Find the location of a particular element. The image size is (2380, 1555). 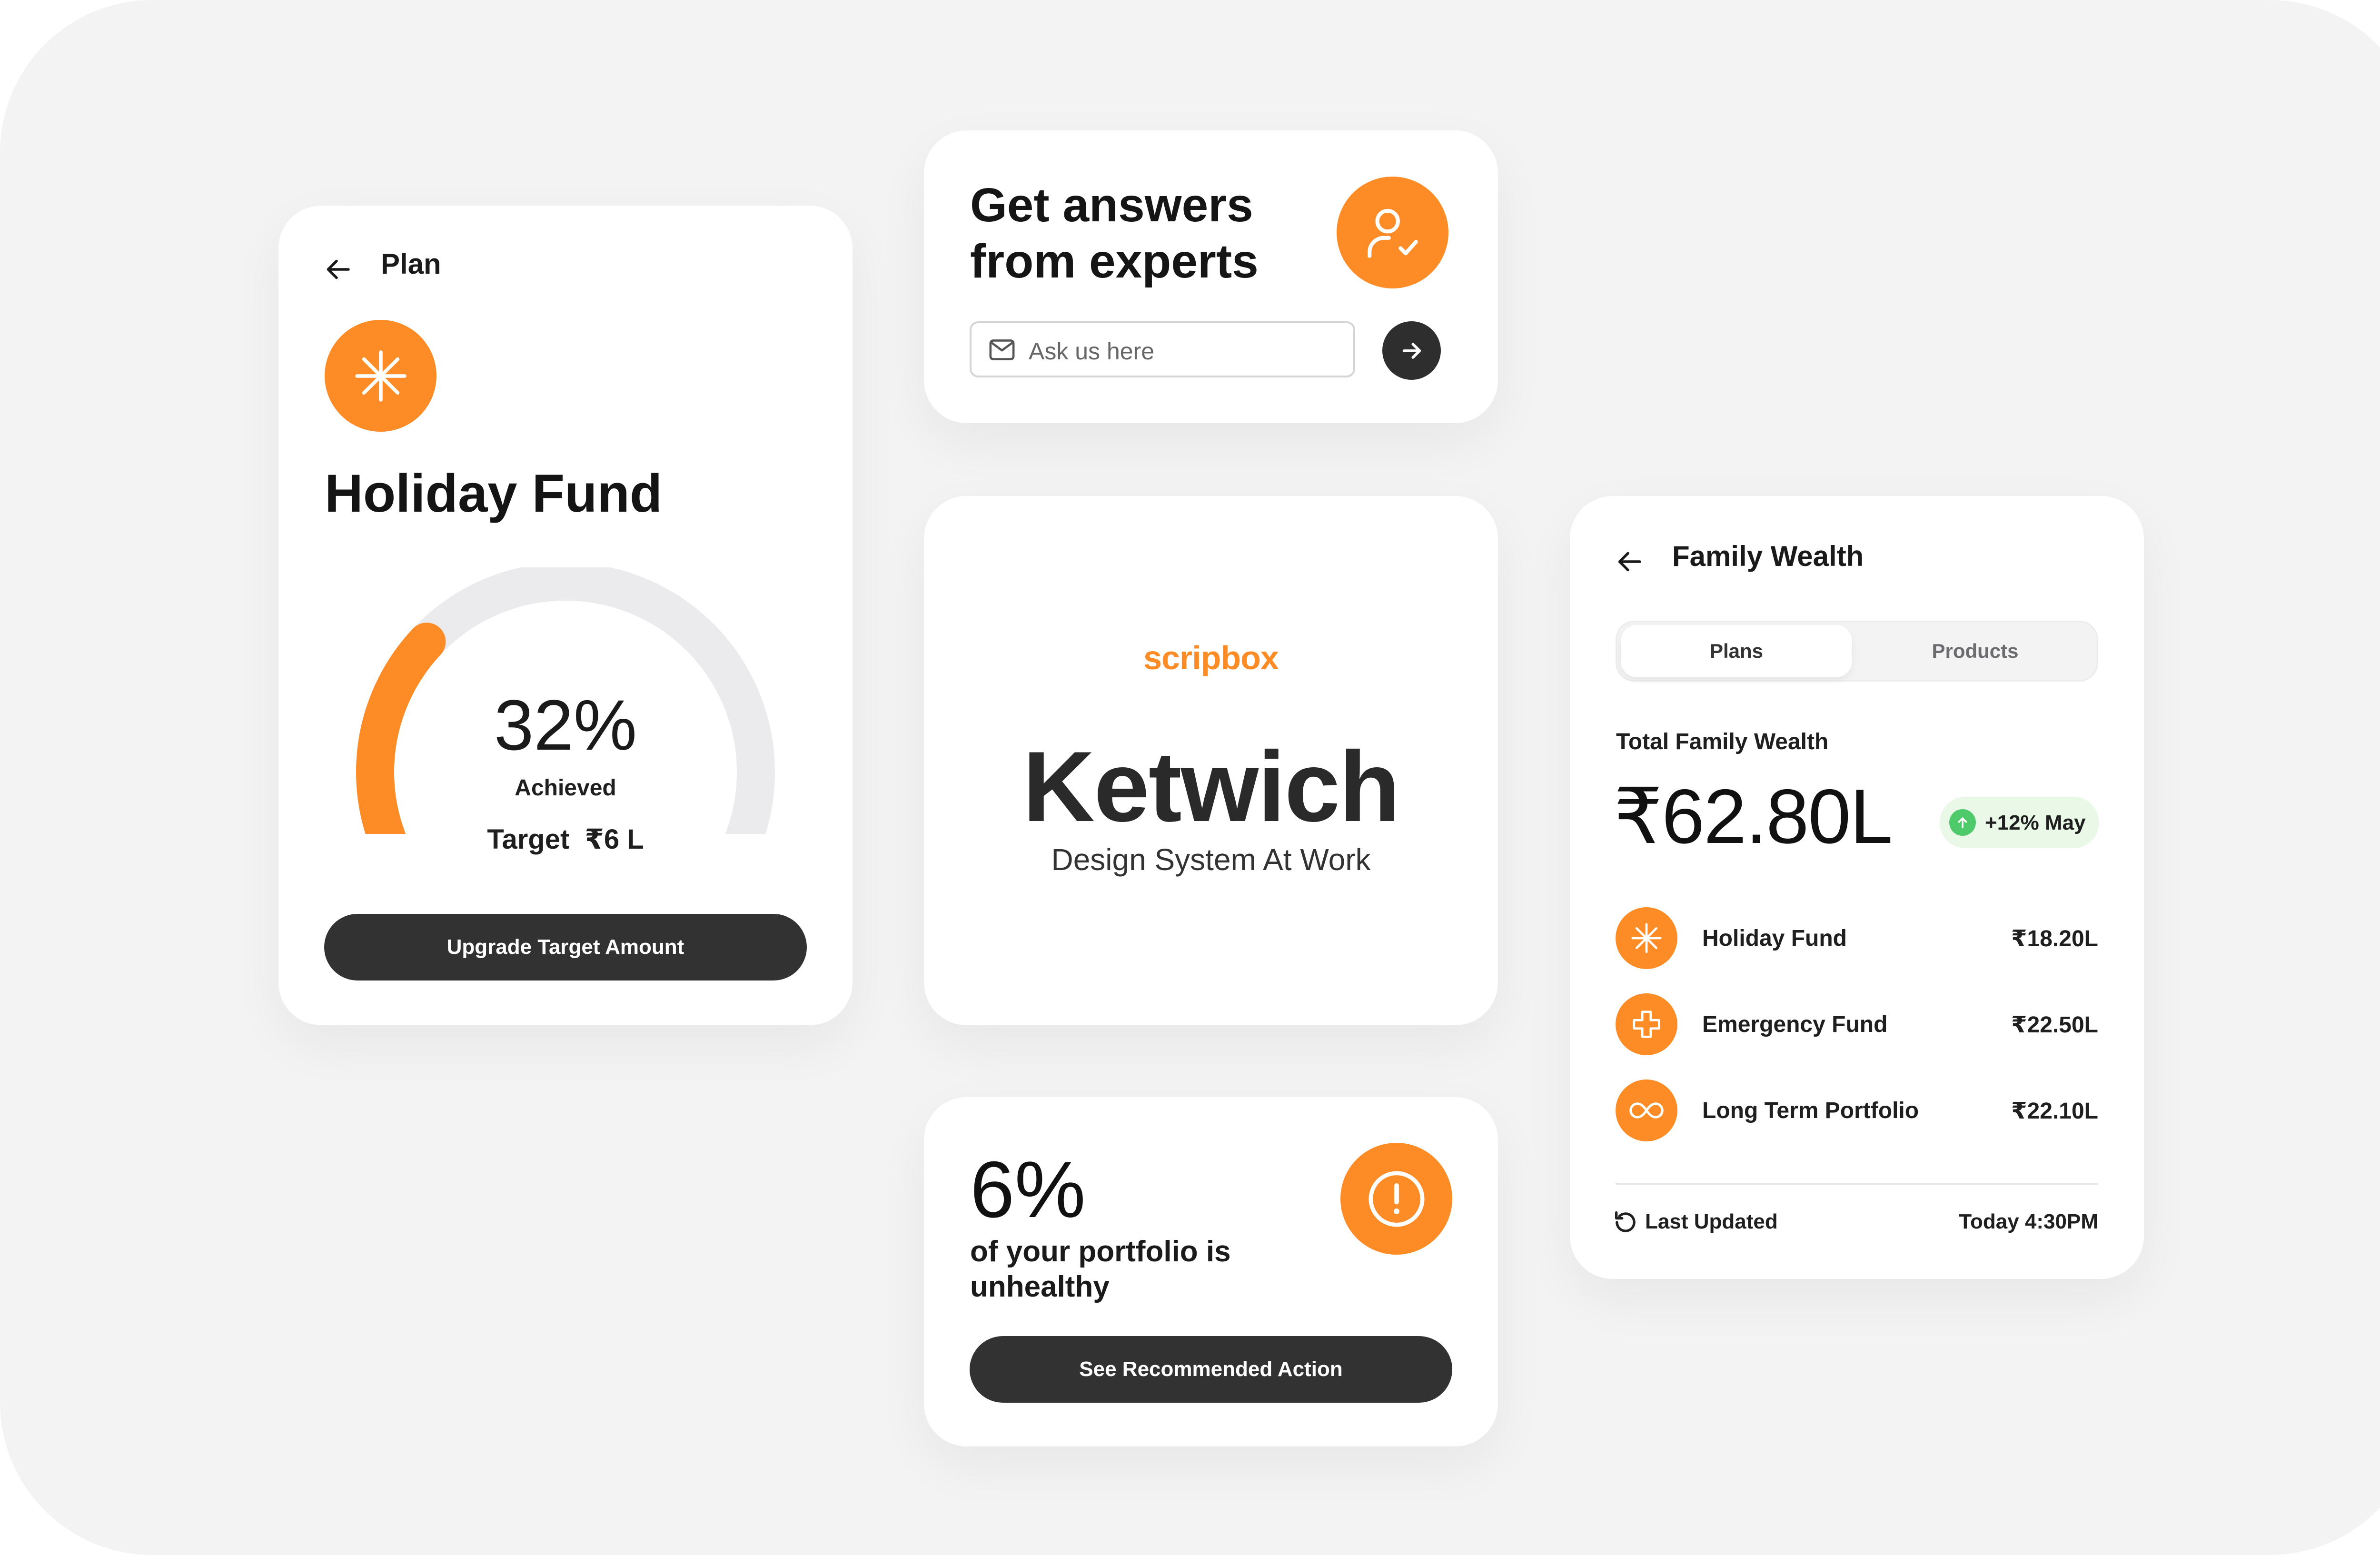

divider is located at coordinates (1857, 1184).